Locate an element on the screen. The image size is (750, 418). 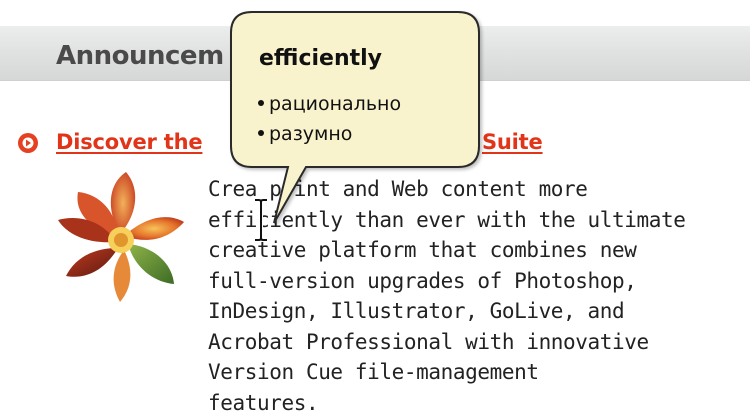
announcements-title: Announcem is located at coordinates (140, 56).